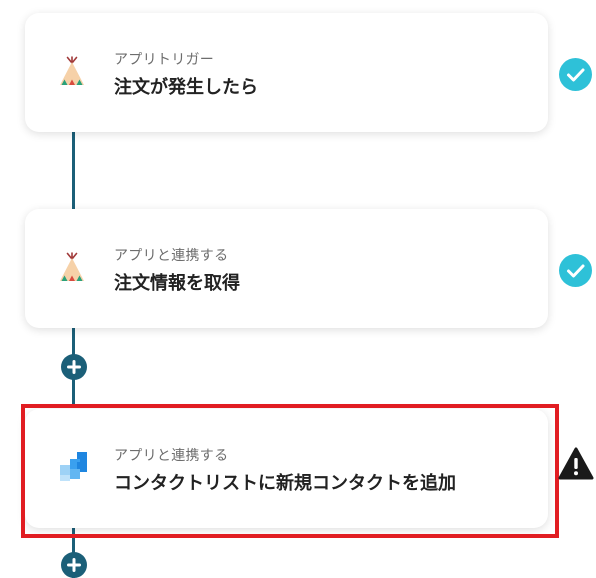 This screenshot has height=578, width=596. I want to click on step-title: 注文が発生したら, so click(186, 87).